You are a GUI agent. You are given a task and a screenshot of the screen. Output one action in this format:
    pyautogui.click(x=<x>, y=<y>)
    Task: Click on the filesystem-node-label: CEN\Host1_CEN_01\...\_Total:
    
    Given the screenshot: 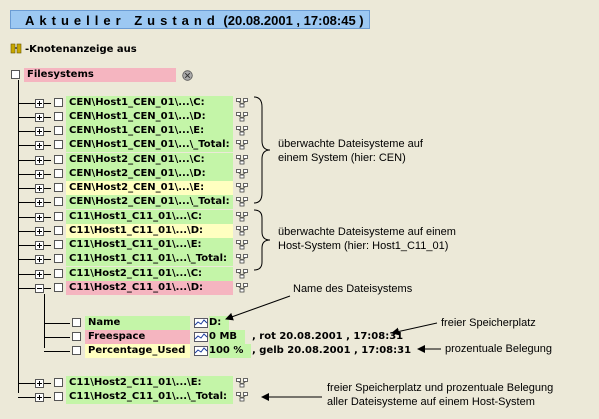 What is the action you would take?
    pyautogui.click(x=149, y=145)
    